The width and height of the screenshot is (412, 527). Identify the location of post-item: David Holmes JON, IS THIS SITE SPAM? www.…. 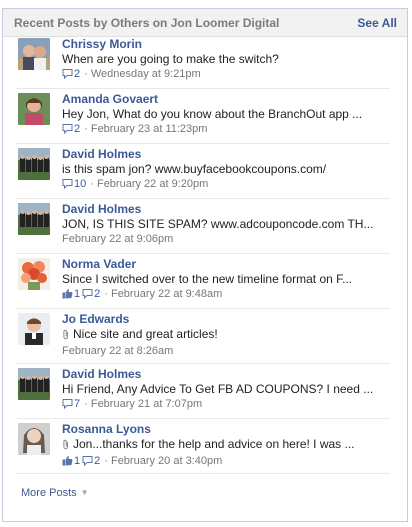
(203, 226).